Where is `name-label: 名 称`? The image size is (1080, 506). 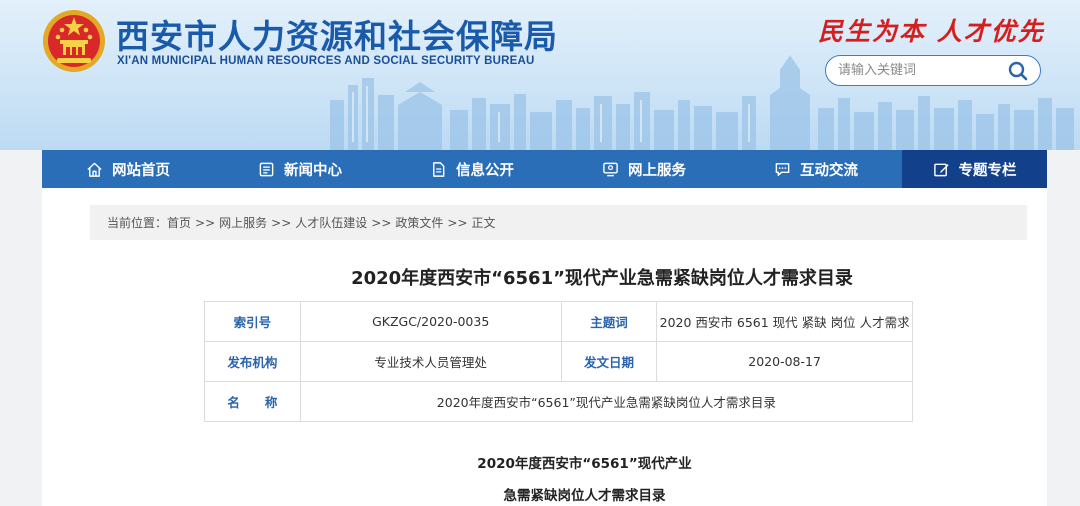
name-label: 名 称 is located at coordinates (252, 401).